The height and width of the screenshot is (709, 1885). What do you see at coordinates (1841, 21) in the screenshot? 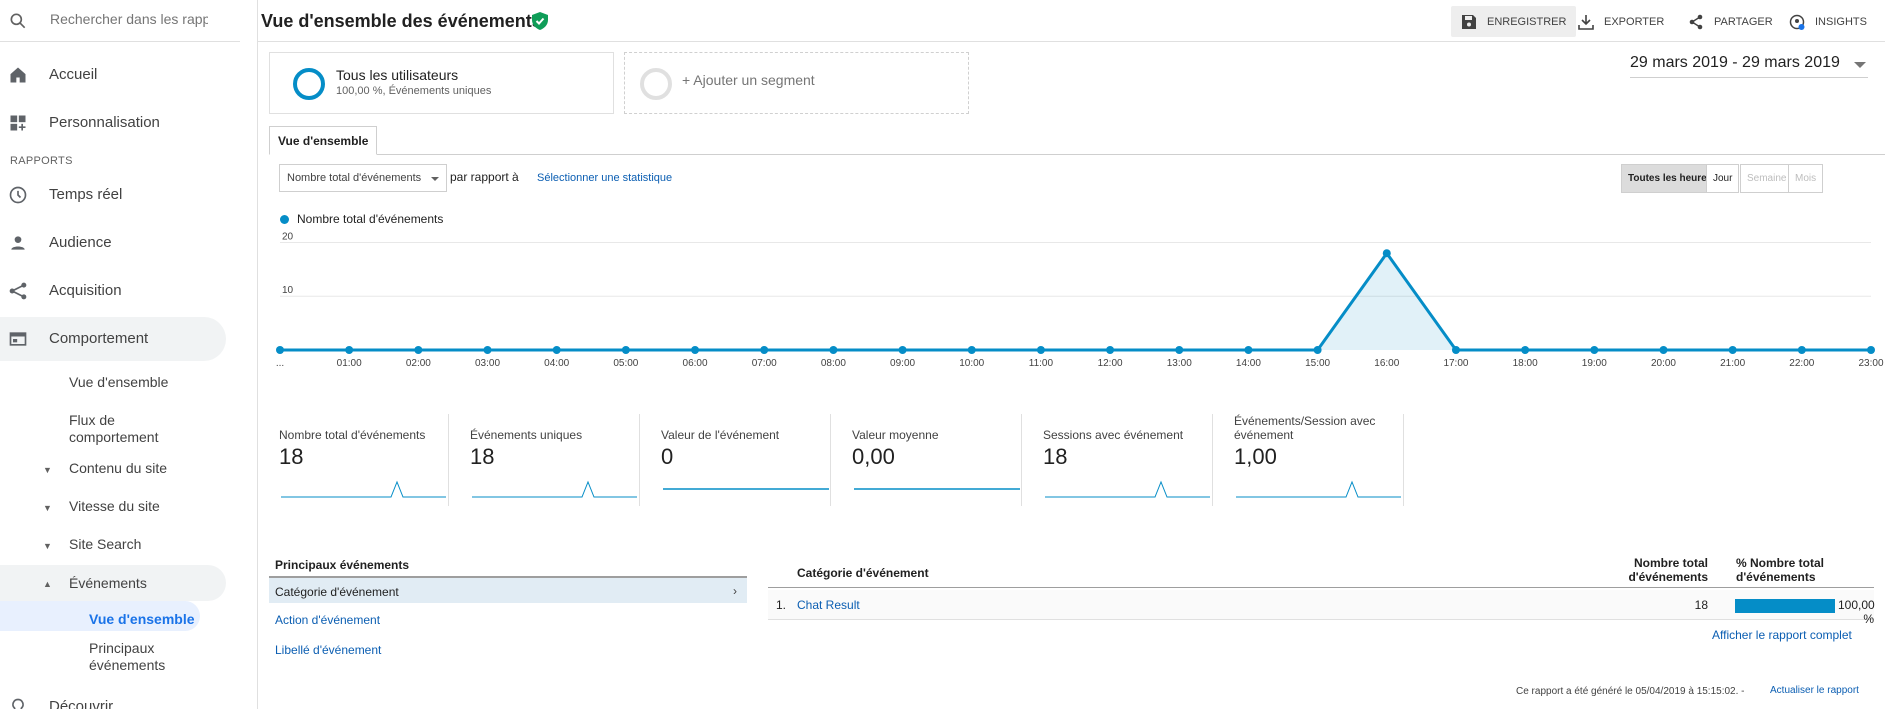
I see `insights-label: INSIGHTS` at bounding box center [1841, 21].